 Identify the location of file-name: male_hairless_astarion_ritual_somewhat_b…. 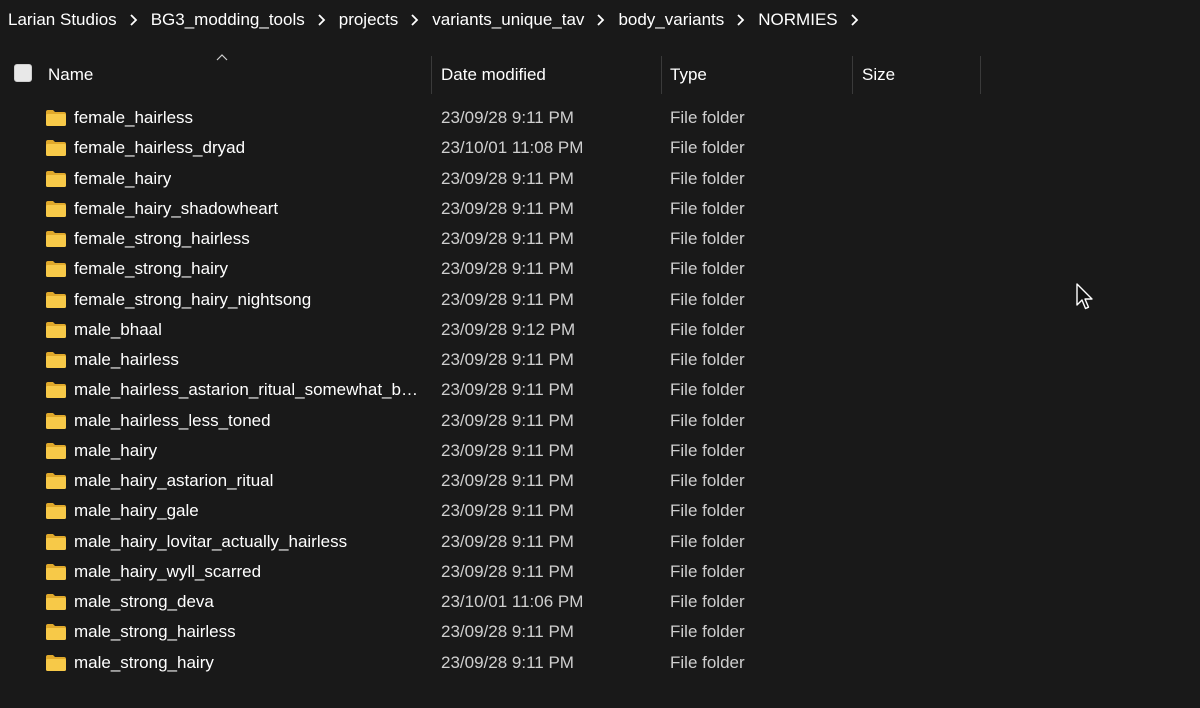
(247, 390).